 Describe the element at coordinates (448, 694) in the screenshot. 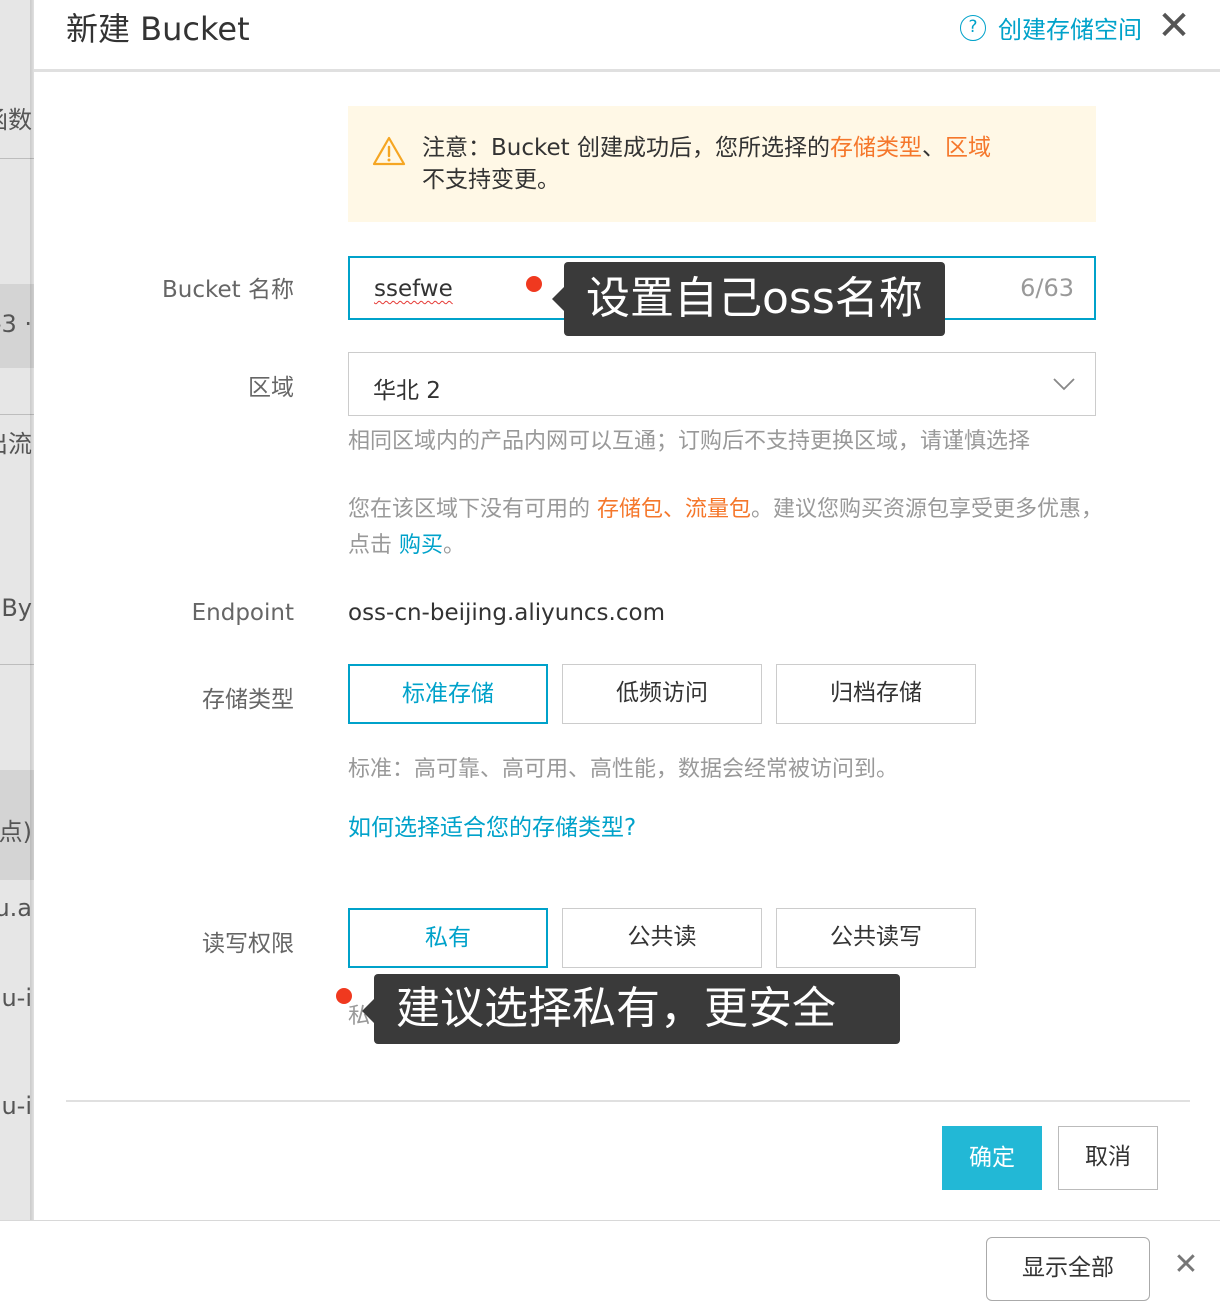

I see `storage-class-standard: 标准存储` at that location.